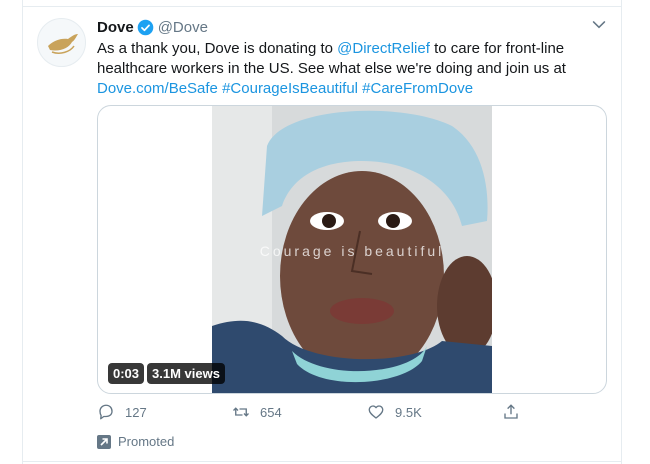 The image size is (650, 464). I want to click on verified-badge-icon, so click(145, 27).